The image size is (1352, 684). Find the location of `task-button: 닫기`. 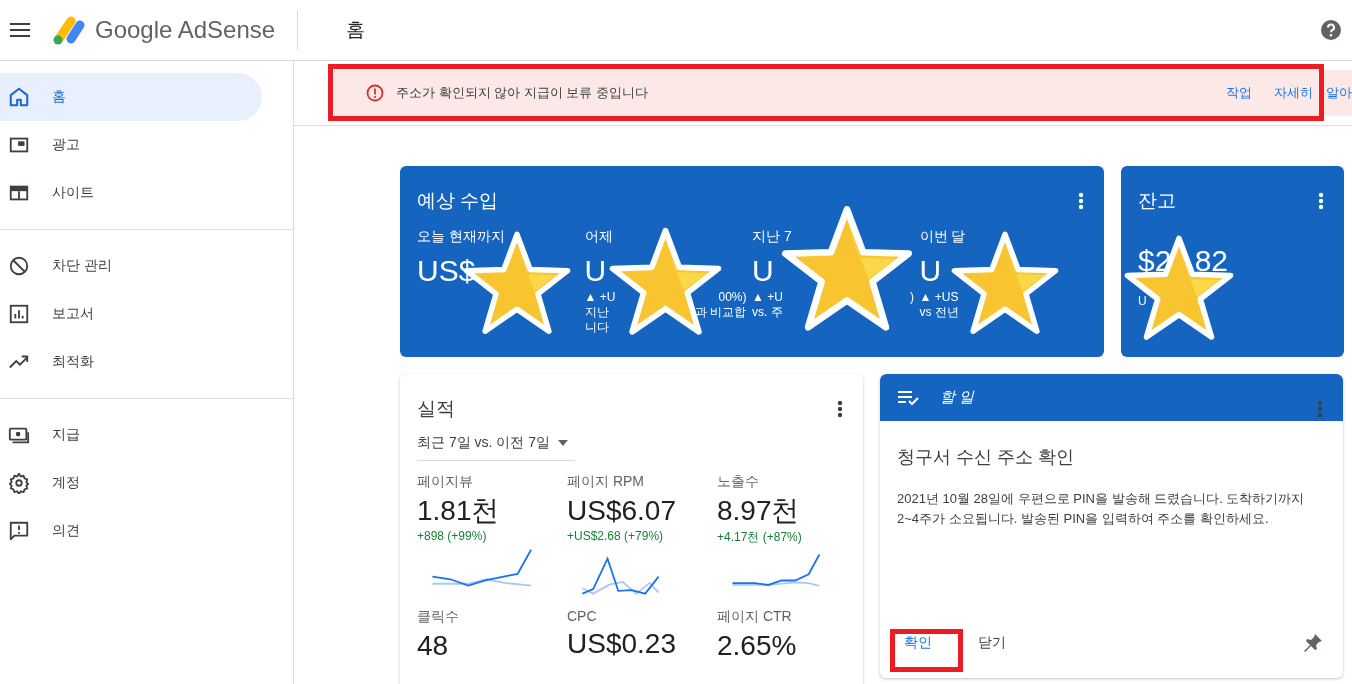

task-button: 닫기 is located at coordinates (992, 643).